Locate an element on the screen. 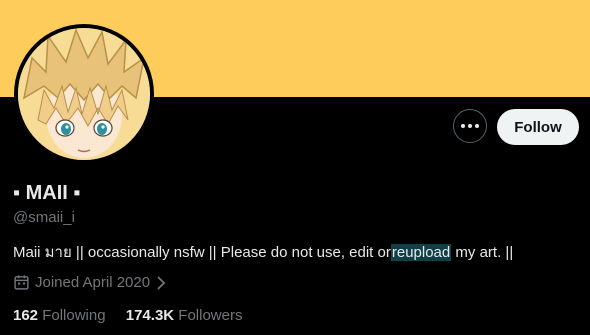 This screenshot has height=335, width=590. following-label: Following is located at coordinates (74, 315).